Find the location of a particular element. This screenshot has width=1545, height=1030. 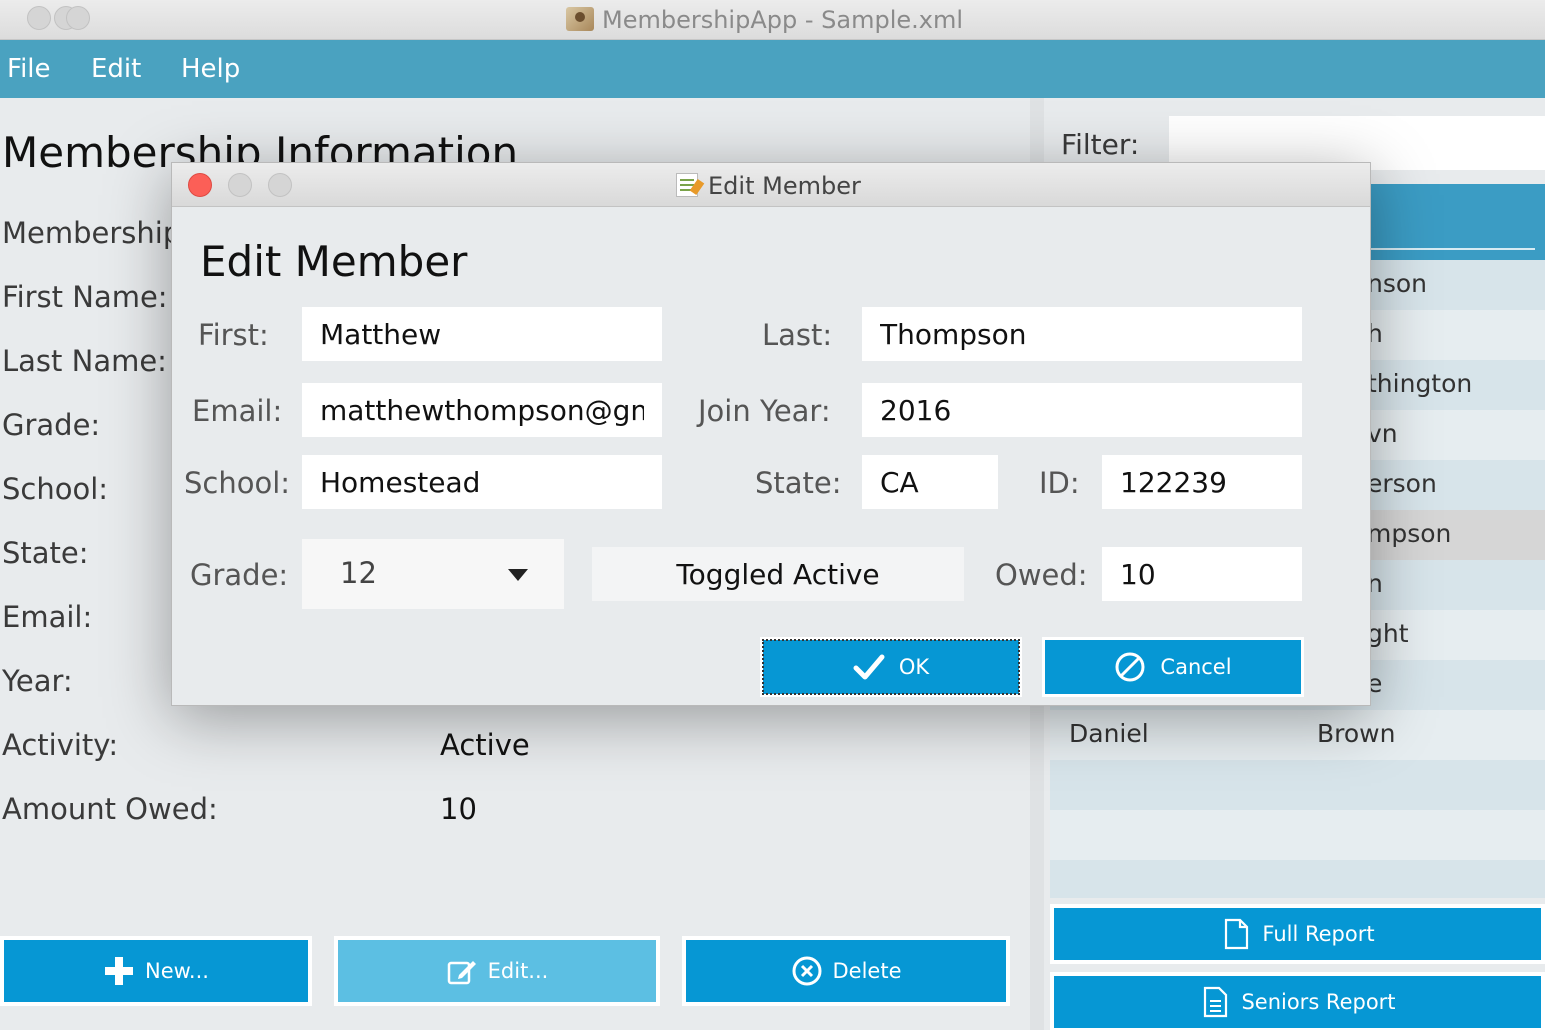

label-membership: Membership is located at coordinates (92, 233).